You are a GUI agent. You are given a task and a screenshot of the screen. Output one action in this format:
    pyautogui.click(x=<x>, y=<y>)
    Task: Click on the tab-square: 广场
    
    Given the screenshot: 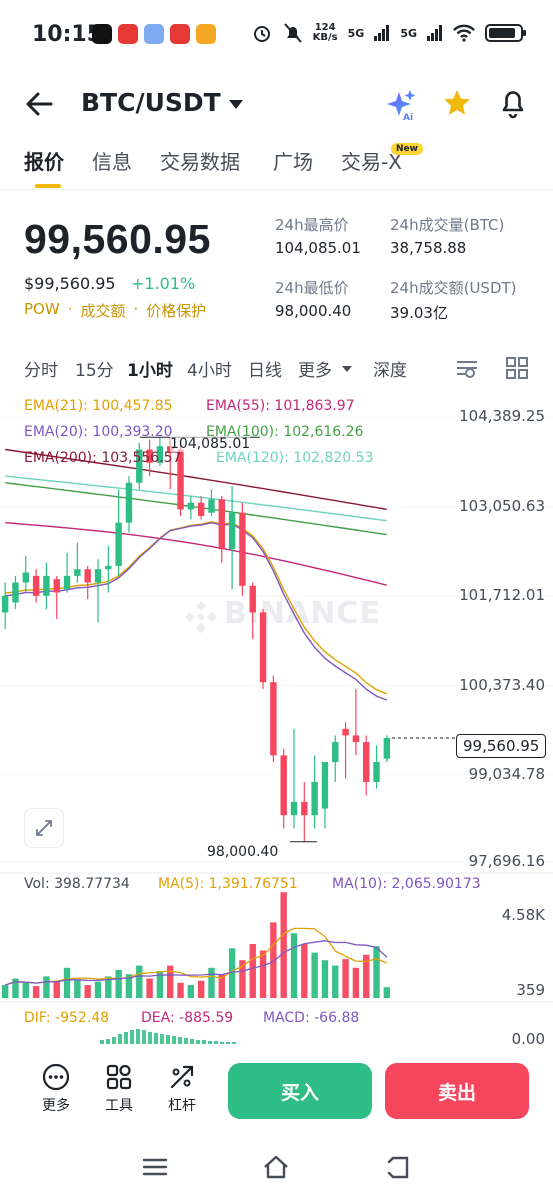 What is the action you would take?
    pyautogui.click(x=293, y=160)
    